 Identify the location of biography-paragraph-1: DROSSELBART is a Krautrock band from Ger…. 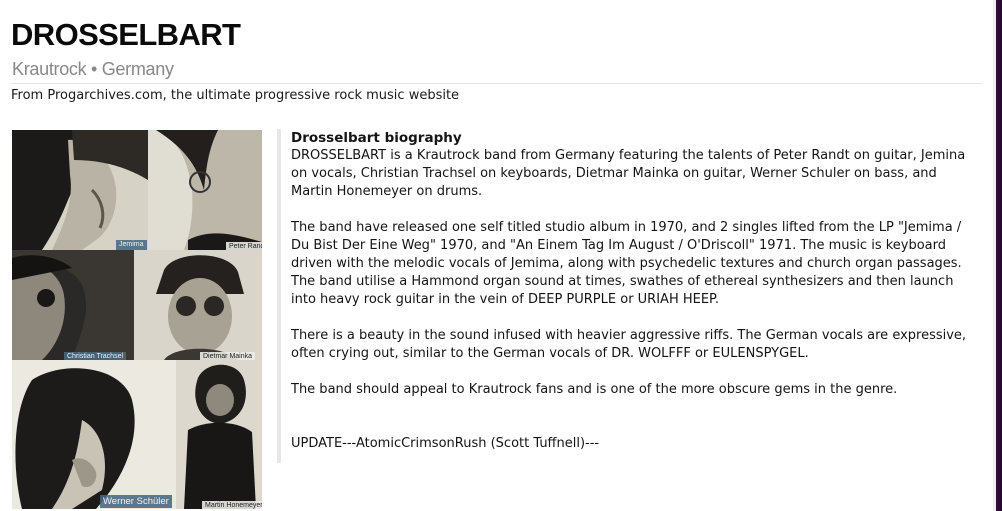
(628, 173).